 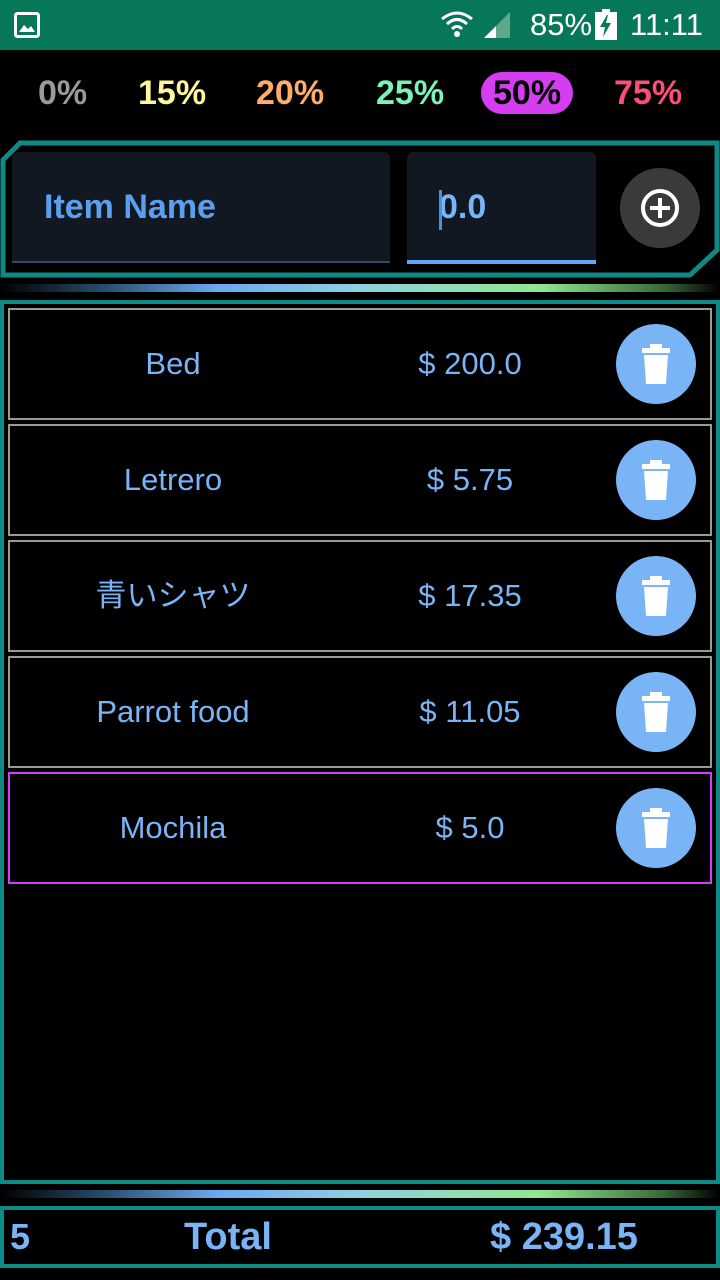 I want to click on plus-circle-icon, so click(x=660, y=208).